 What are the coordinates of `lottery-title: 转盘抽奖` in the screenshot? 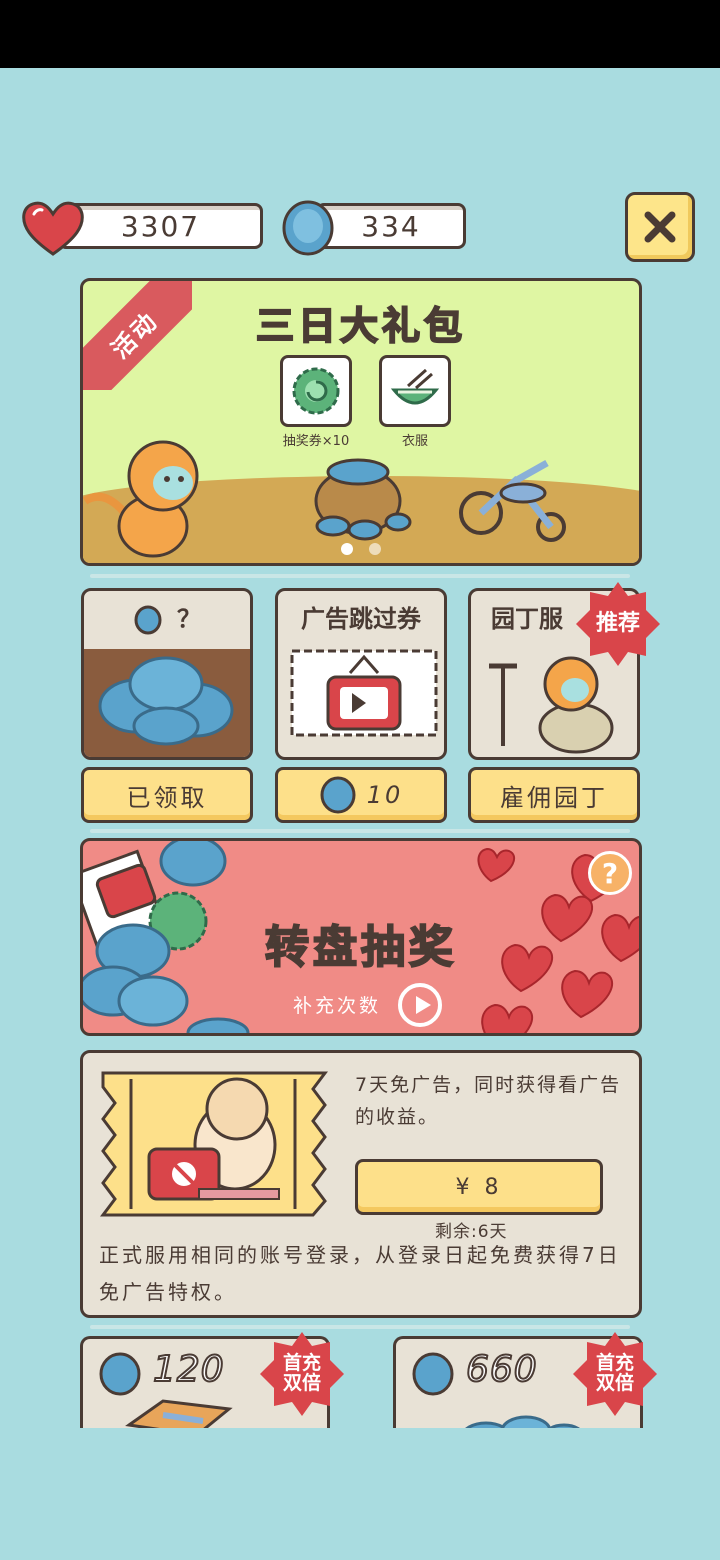 It's located at (360, 947).